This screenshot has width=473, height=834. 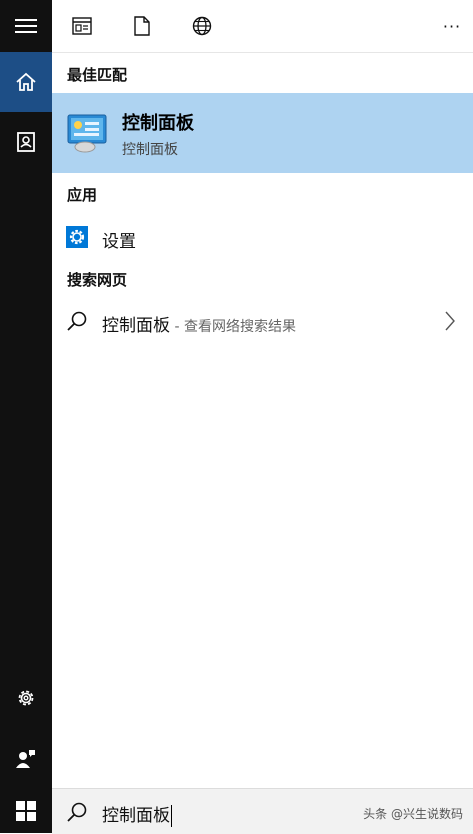 I want to click on start-button, so click(x=26, y=810).